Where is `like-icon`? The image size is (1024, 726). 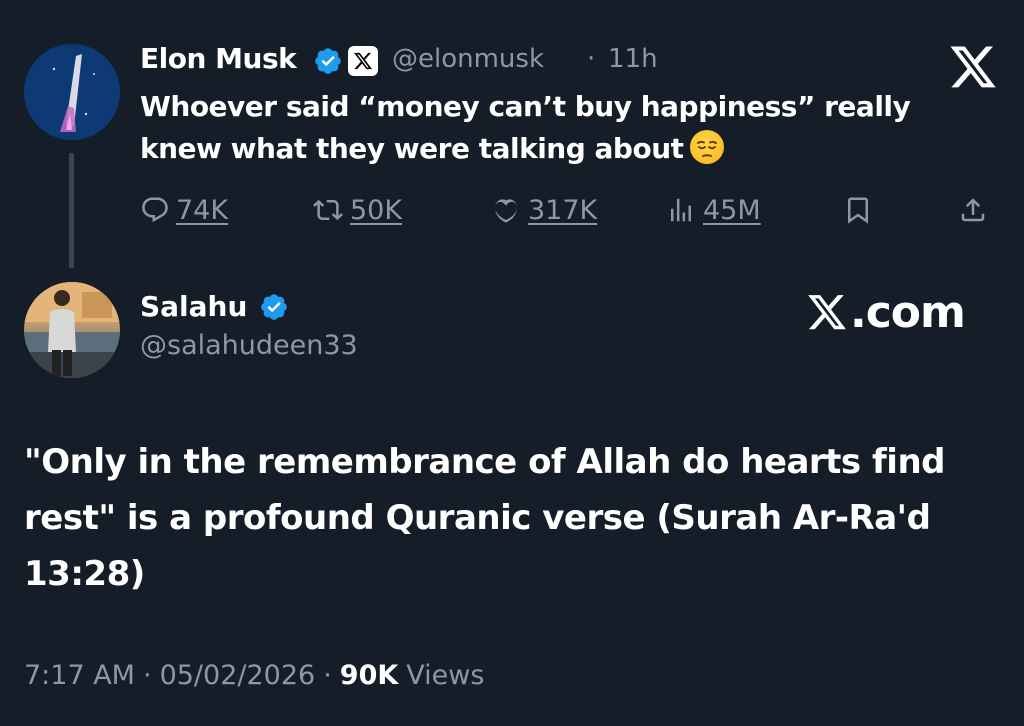 like-icon is located at coordinates (506, 211).